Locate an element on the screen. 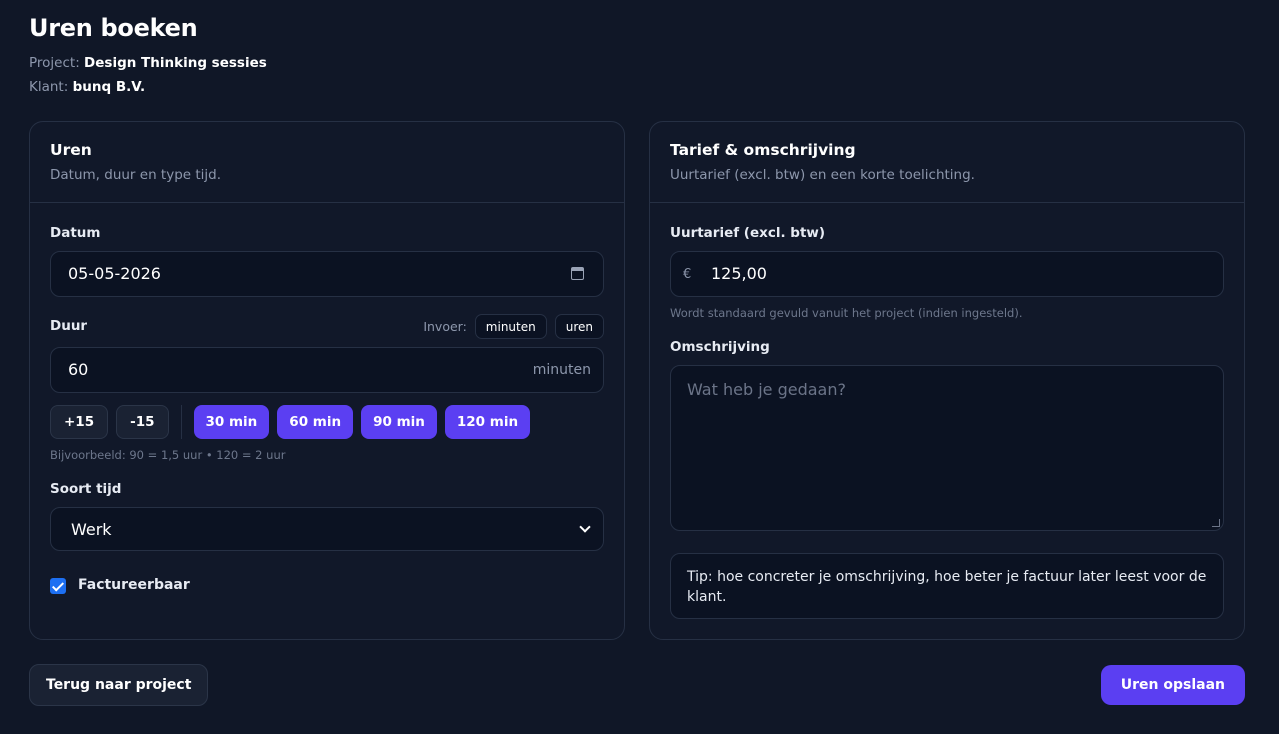 The image size is (1279, 734). input-mode-toggle: Invoer: minuten uren is located at coordinates (513, 326).